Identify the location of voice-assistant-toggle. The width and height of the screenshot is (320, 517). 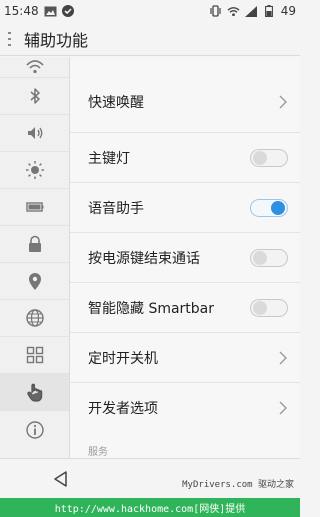
(269, 207).